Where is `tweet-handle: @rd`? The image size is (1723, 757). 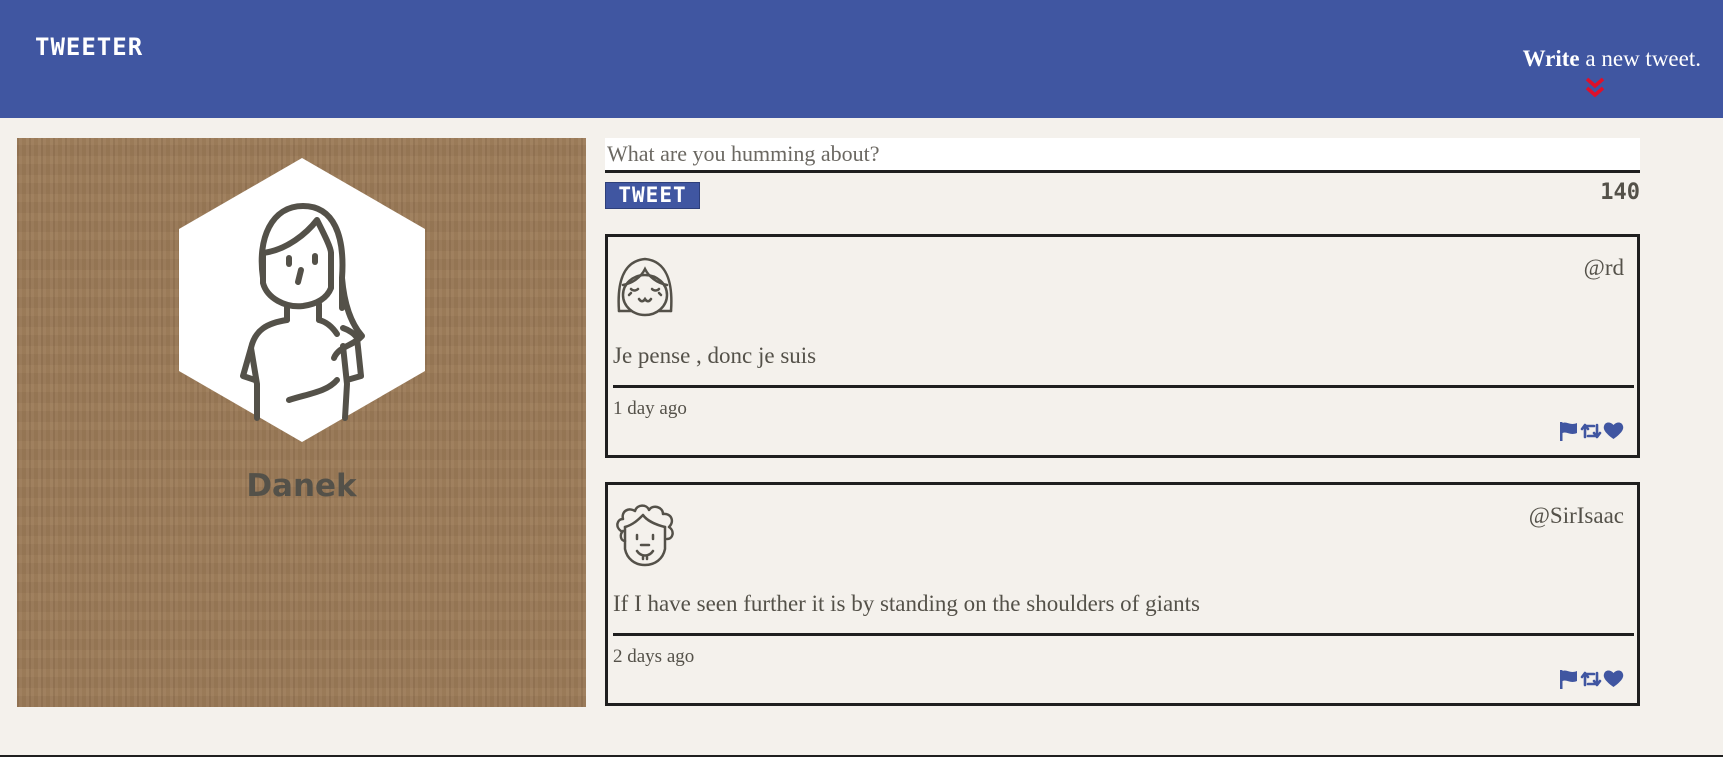 tweet-handle: @rd is located at coordinates (1604, 268).